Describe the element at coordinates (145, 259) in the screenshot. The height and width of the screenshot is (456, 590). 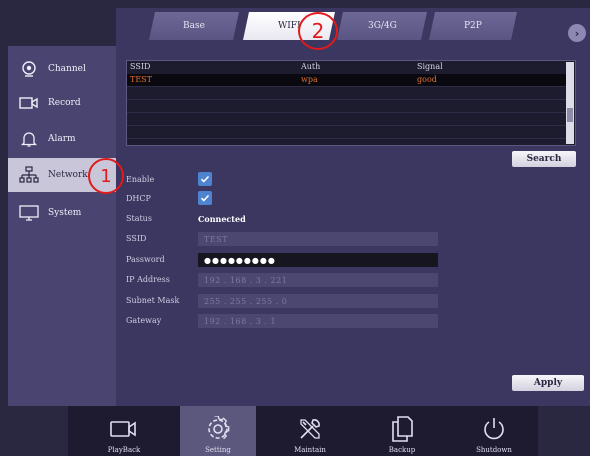
I see `password-label: Password` at that location.